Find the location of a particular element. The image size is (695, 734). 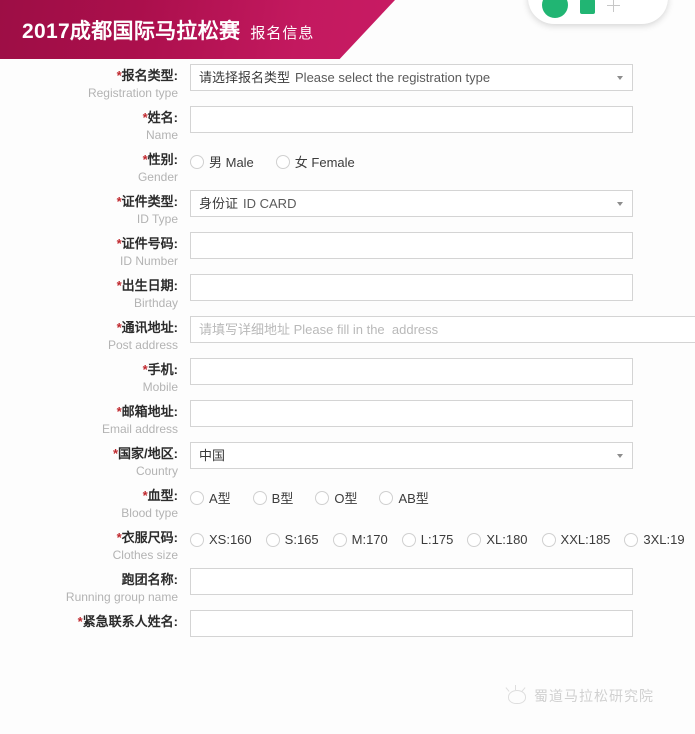

input-birthday is located at coordinates (411, 287).